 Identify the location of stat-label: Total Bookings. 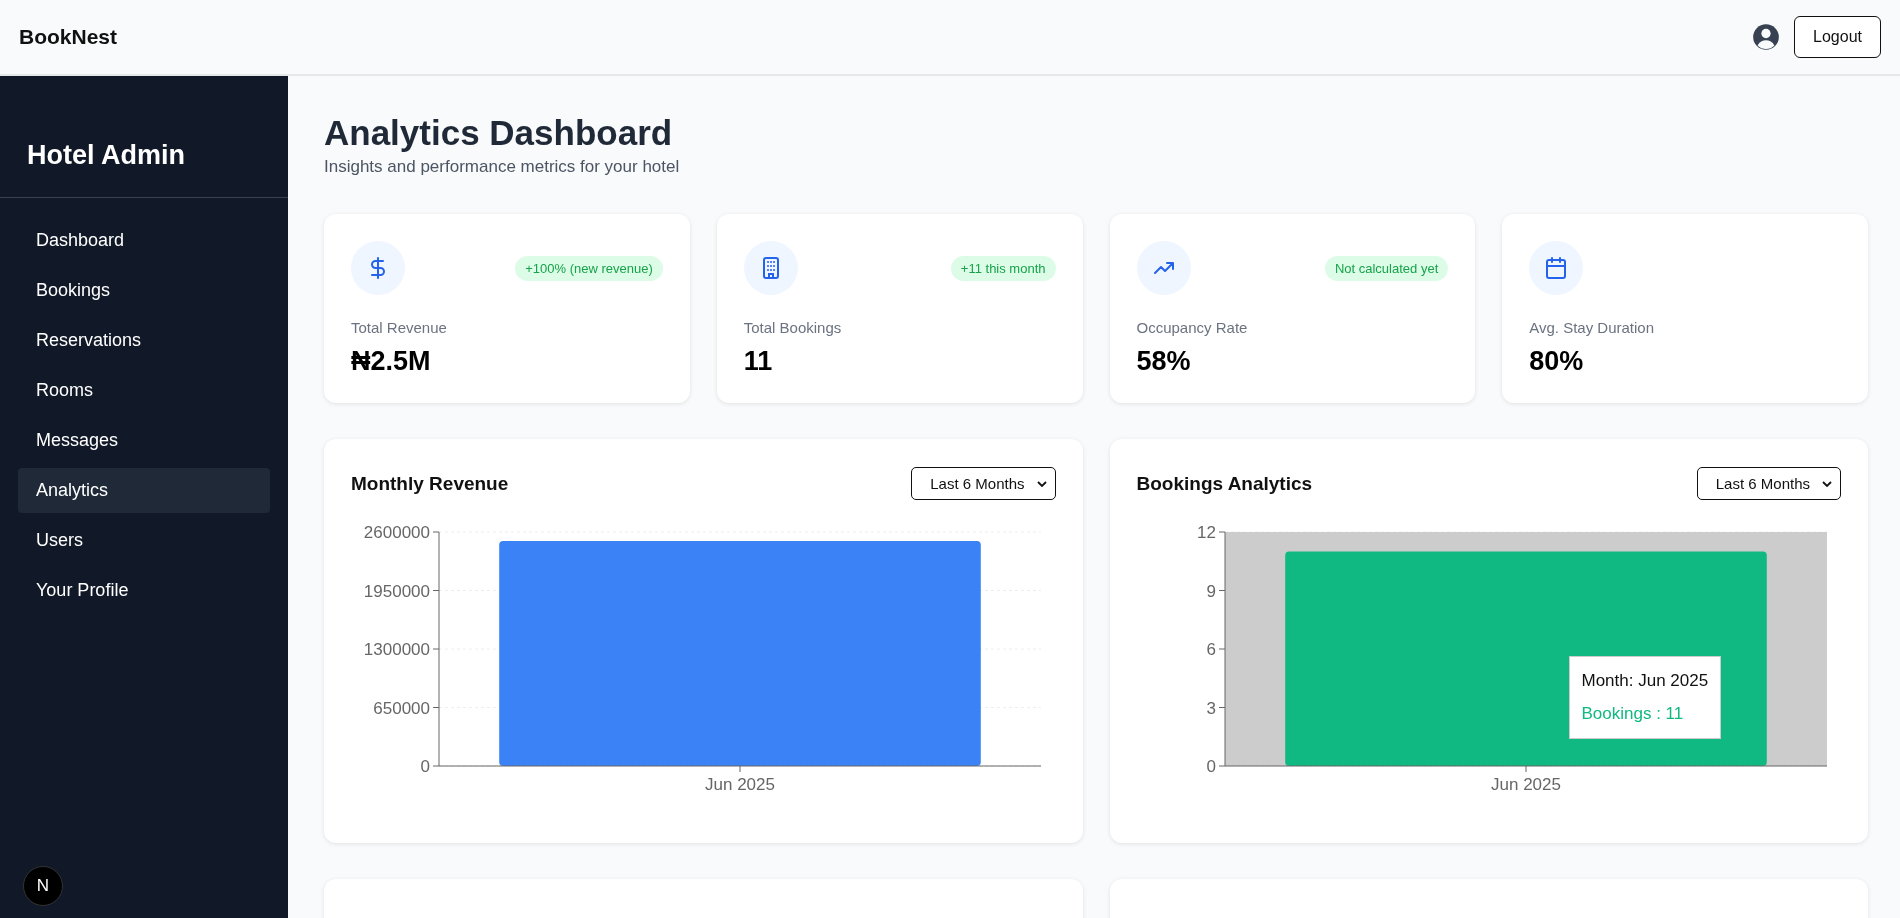
(793, 327).